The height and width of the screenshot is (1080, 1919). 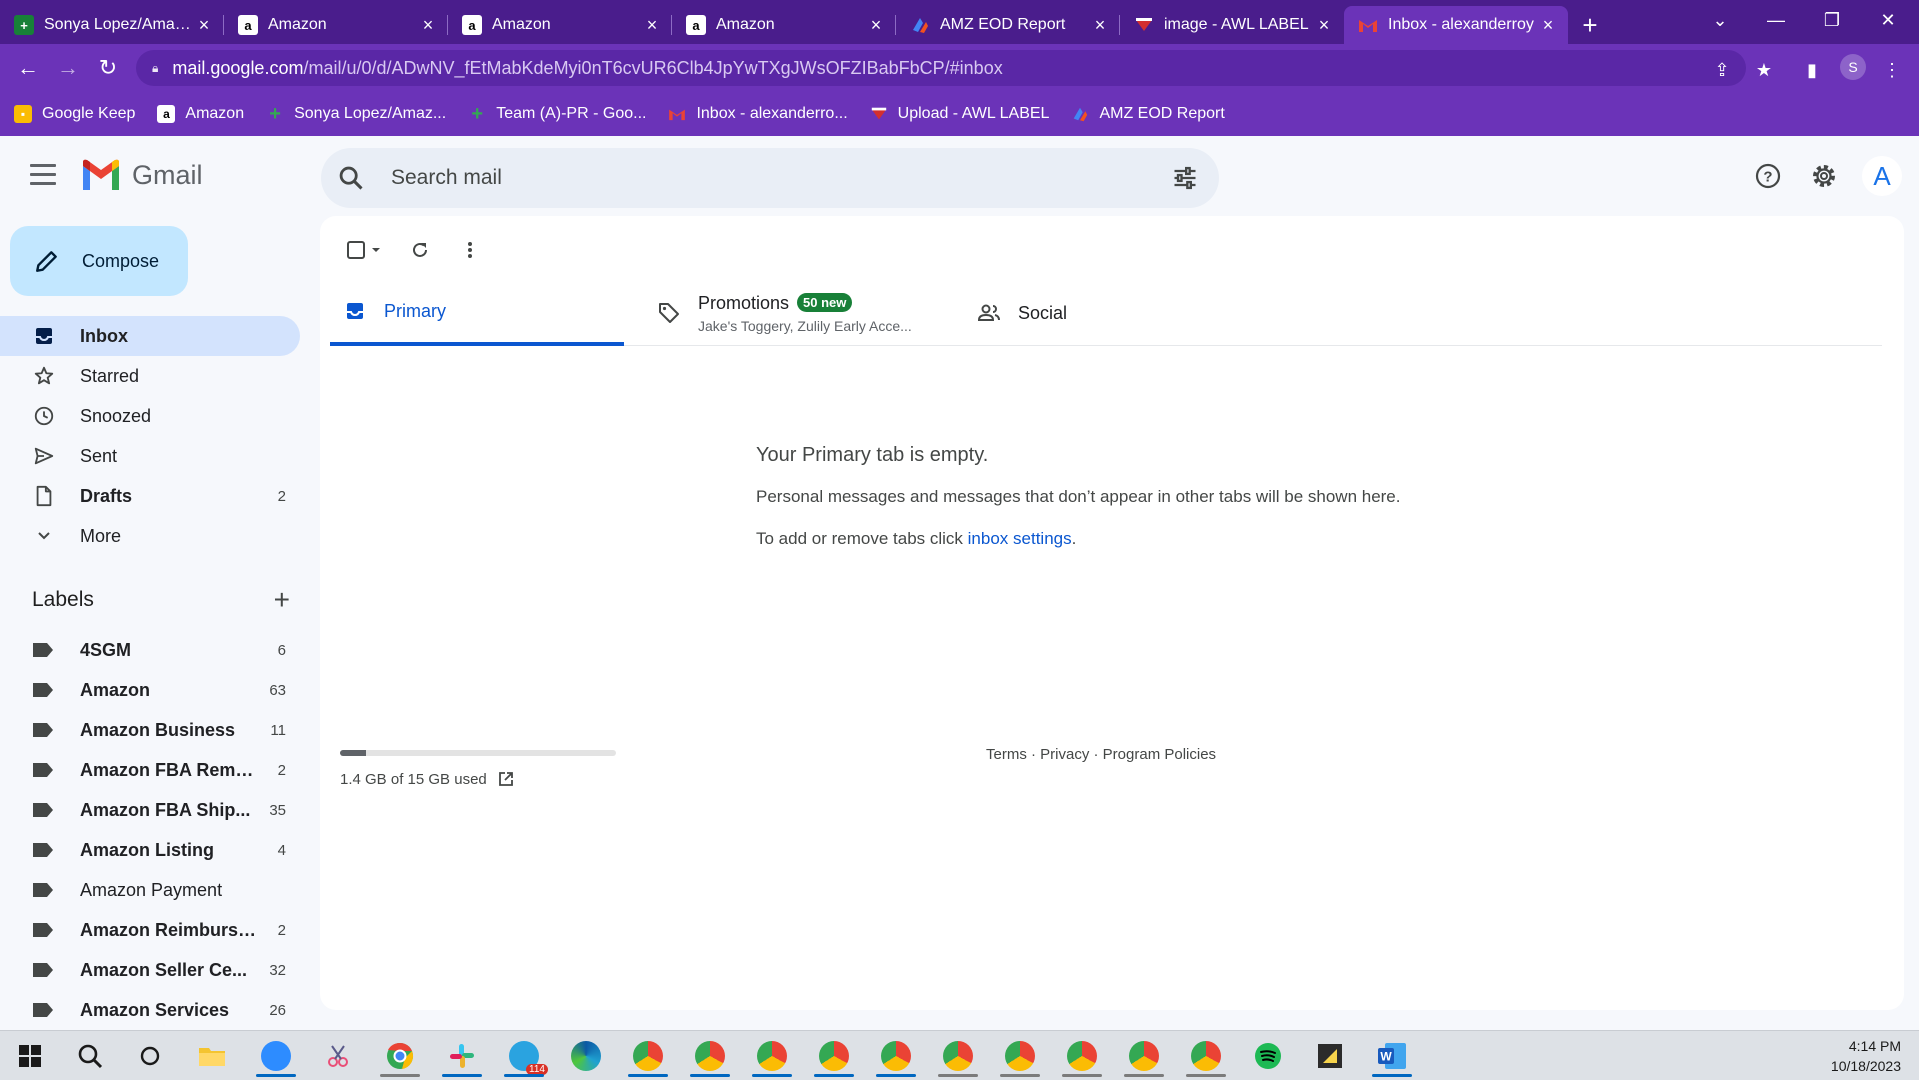 What do you see at coordinates (1722, 70) in the screenshot?
I see `share-icon: ⇪` at bounding box center [1722, 70].